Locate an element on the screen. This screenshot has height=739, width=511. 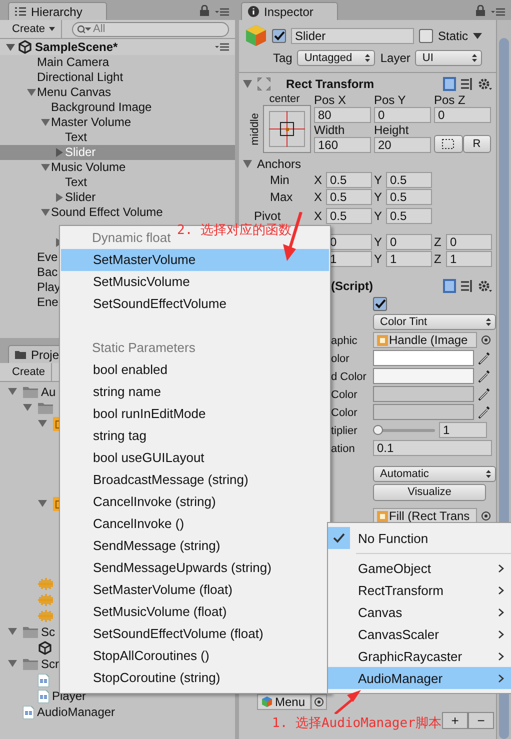
tree-item: Eve is located at coordinates (29, 257).